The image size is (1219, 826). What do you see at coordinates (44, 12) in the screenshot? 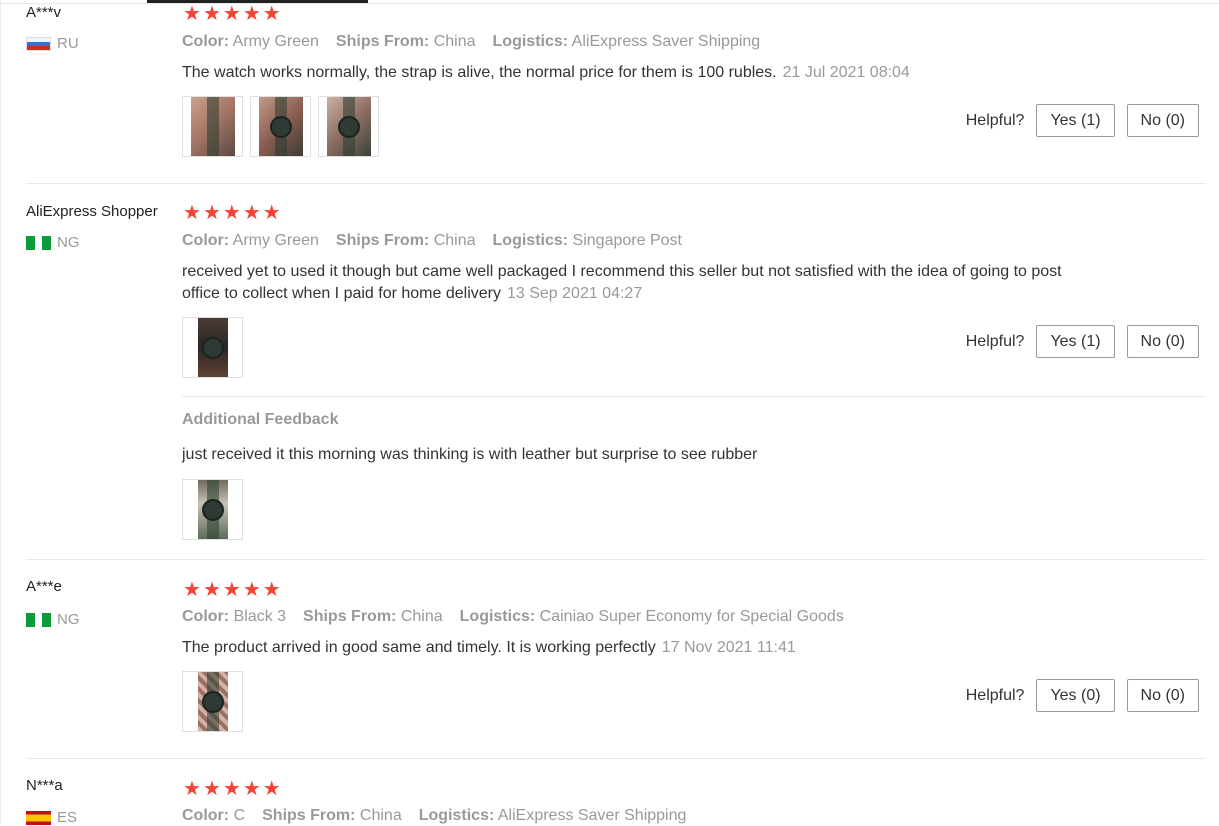
I see `reviewer-name: A***v` at bounding box center [44, 12].